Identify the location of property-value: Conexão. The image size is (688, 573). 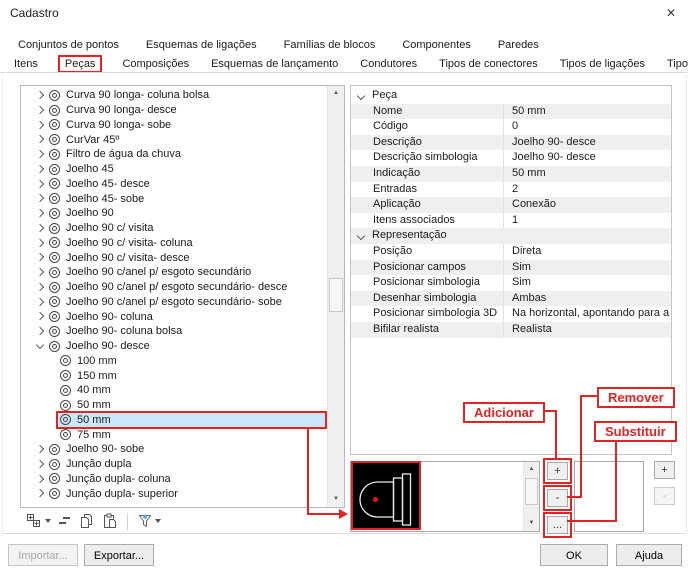
(587, 205).